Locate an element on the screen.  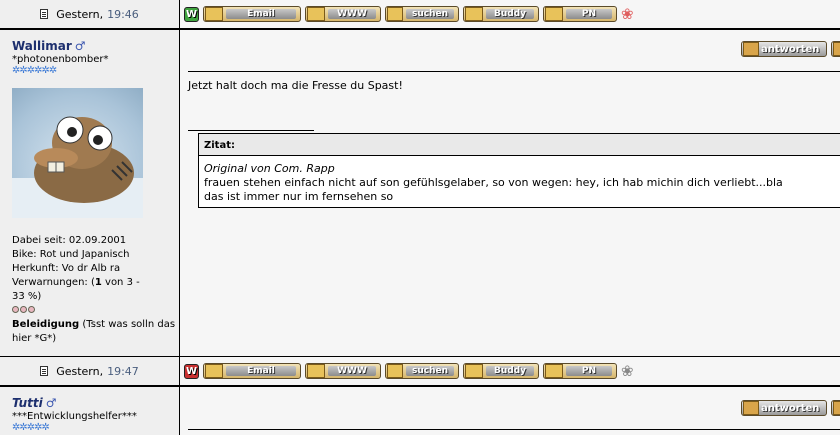
post-date: Gestern, 19:47 is located at coordinates (89, 371).